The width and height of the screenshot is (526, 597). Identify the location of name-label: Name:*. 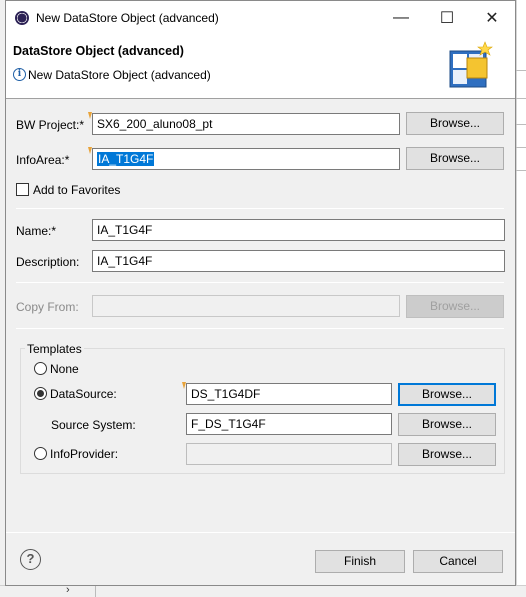
(36, 231).